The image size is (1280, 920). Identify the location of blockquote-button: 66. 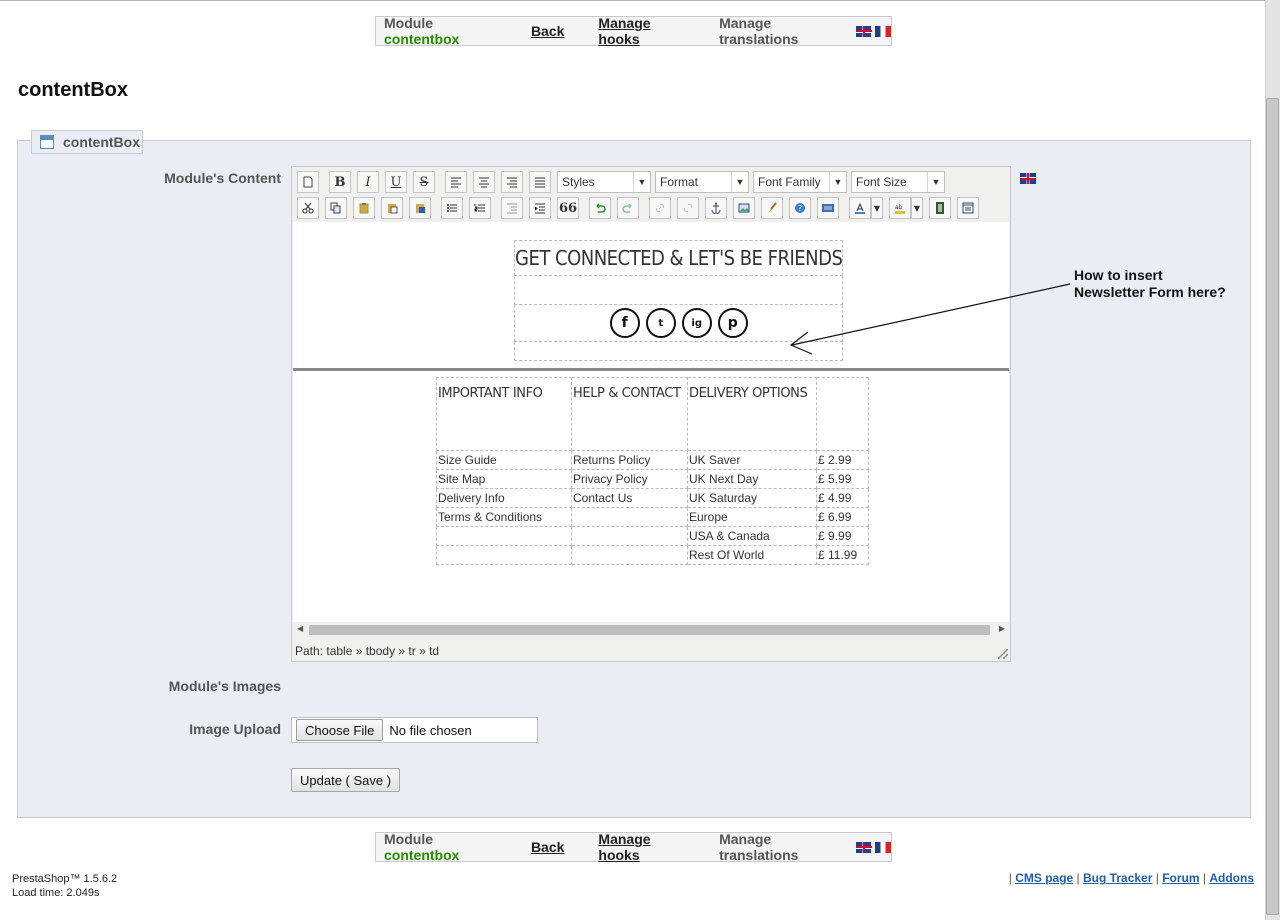
(568, 208).